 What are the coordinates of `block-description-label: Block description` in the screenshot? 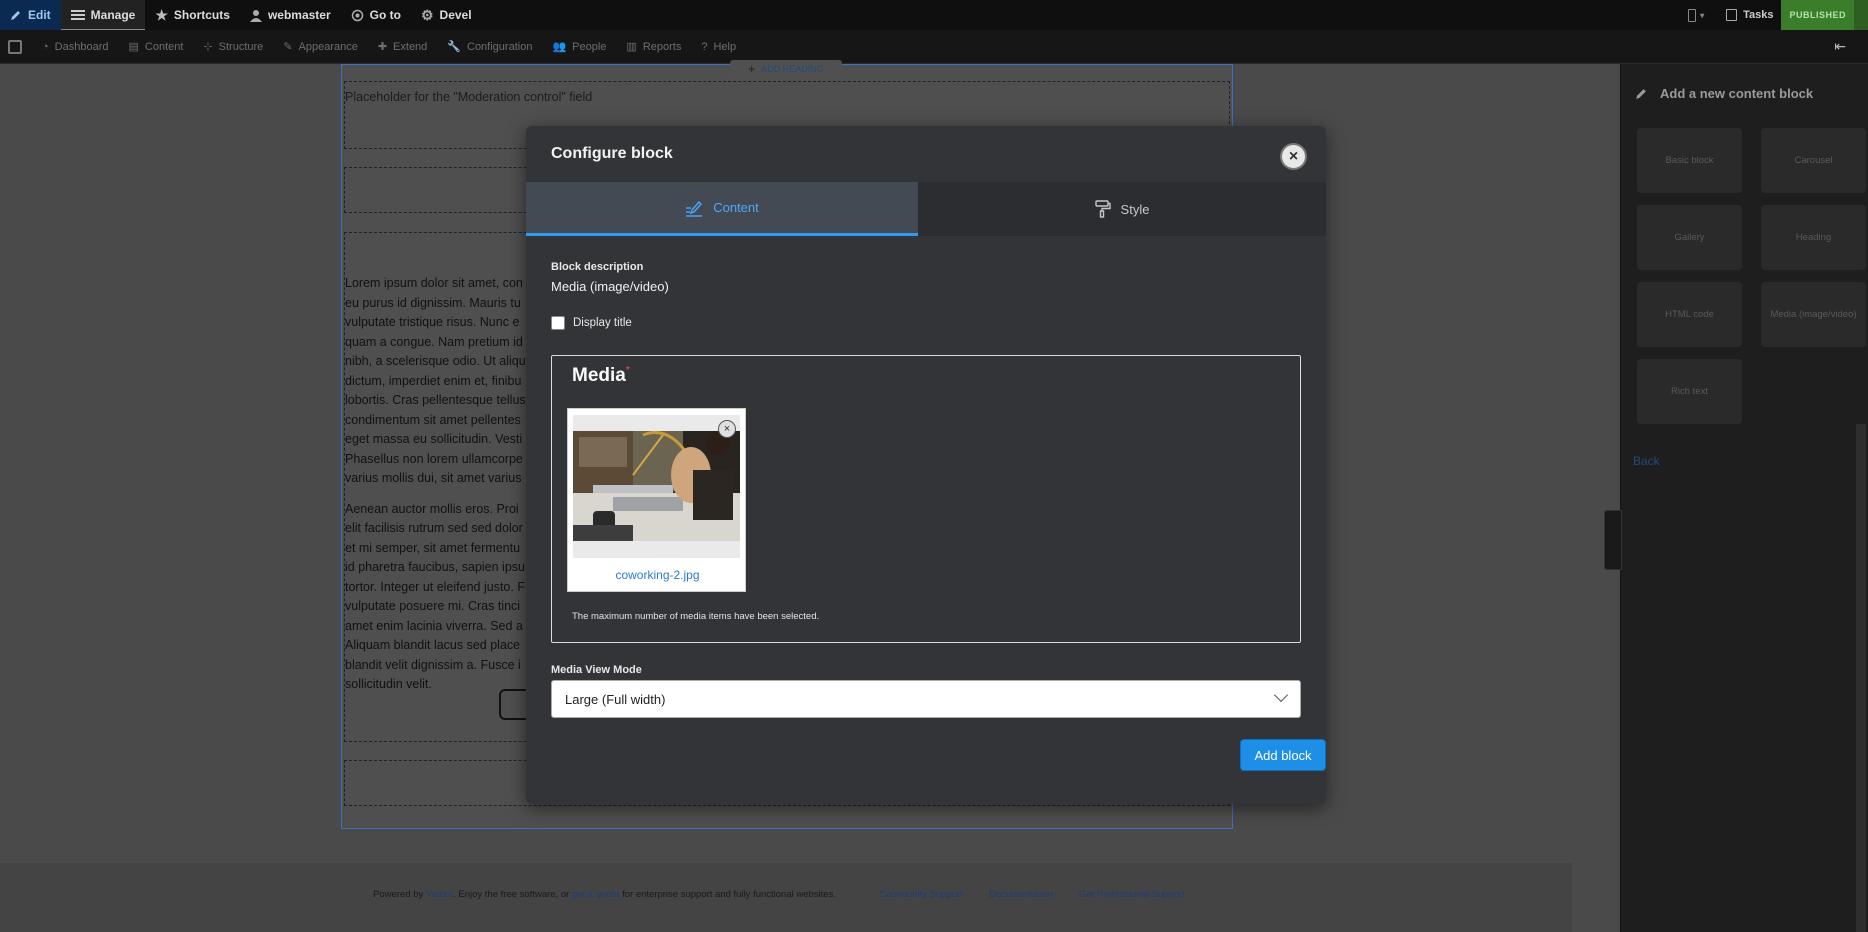 It's located at (597, 267).